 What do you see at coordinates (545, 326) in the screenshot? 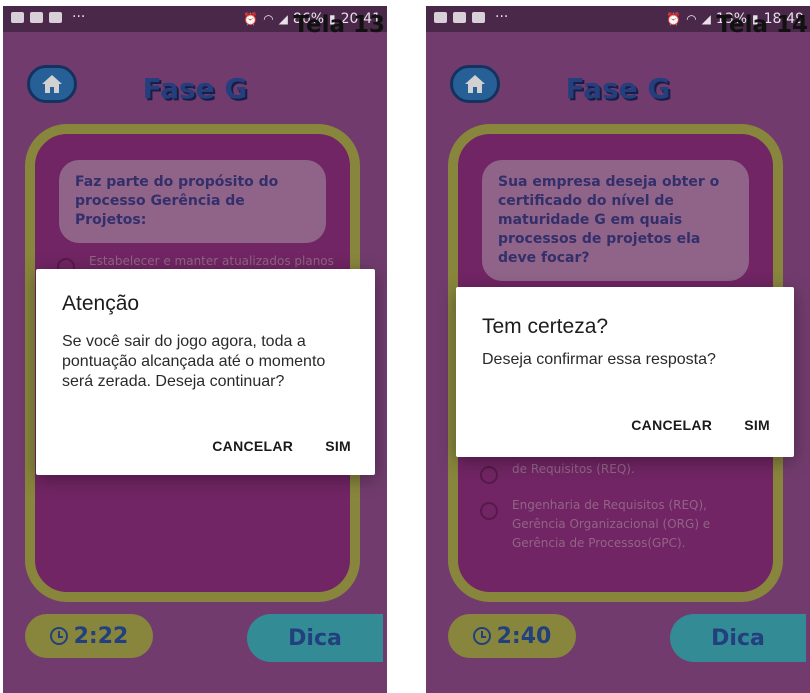
I see `dialog-title: Tem certeza?` at bounding box center [545, 326].